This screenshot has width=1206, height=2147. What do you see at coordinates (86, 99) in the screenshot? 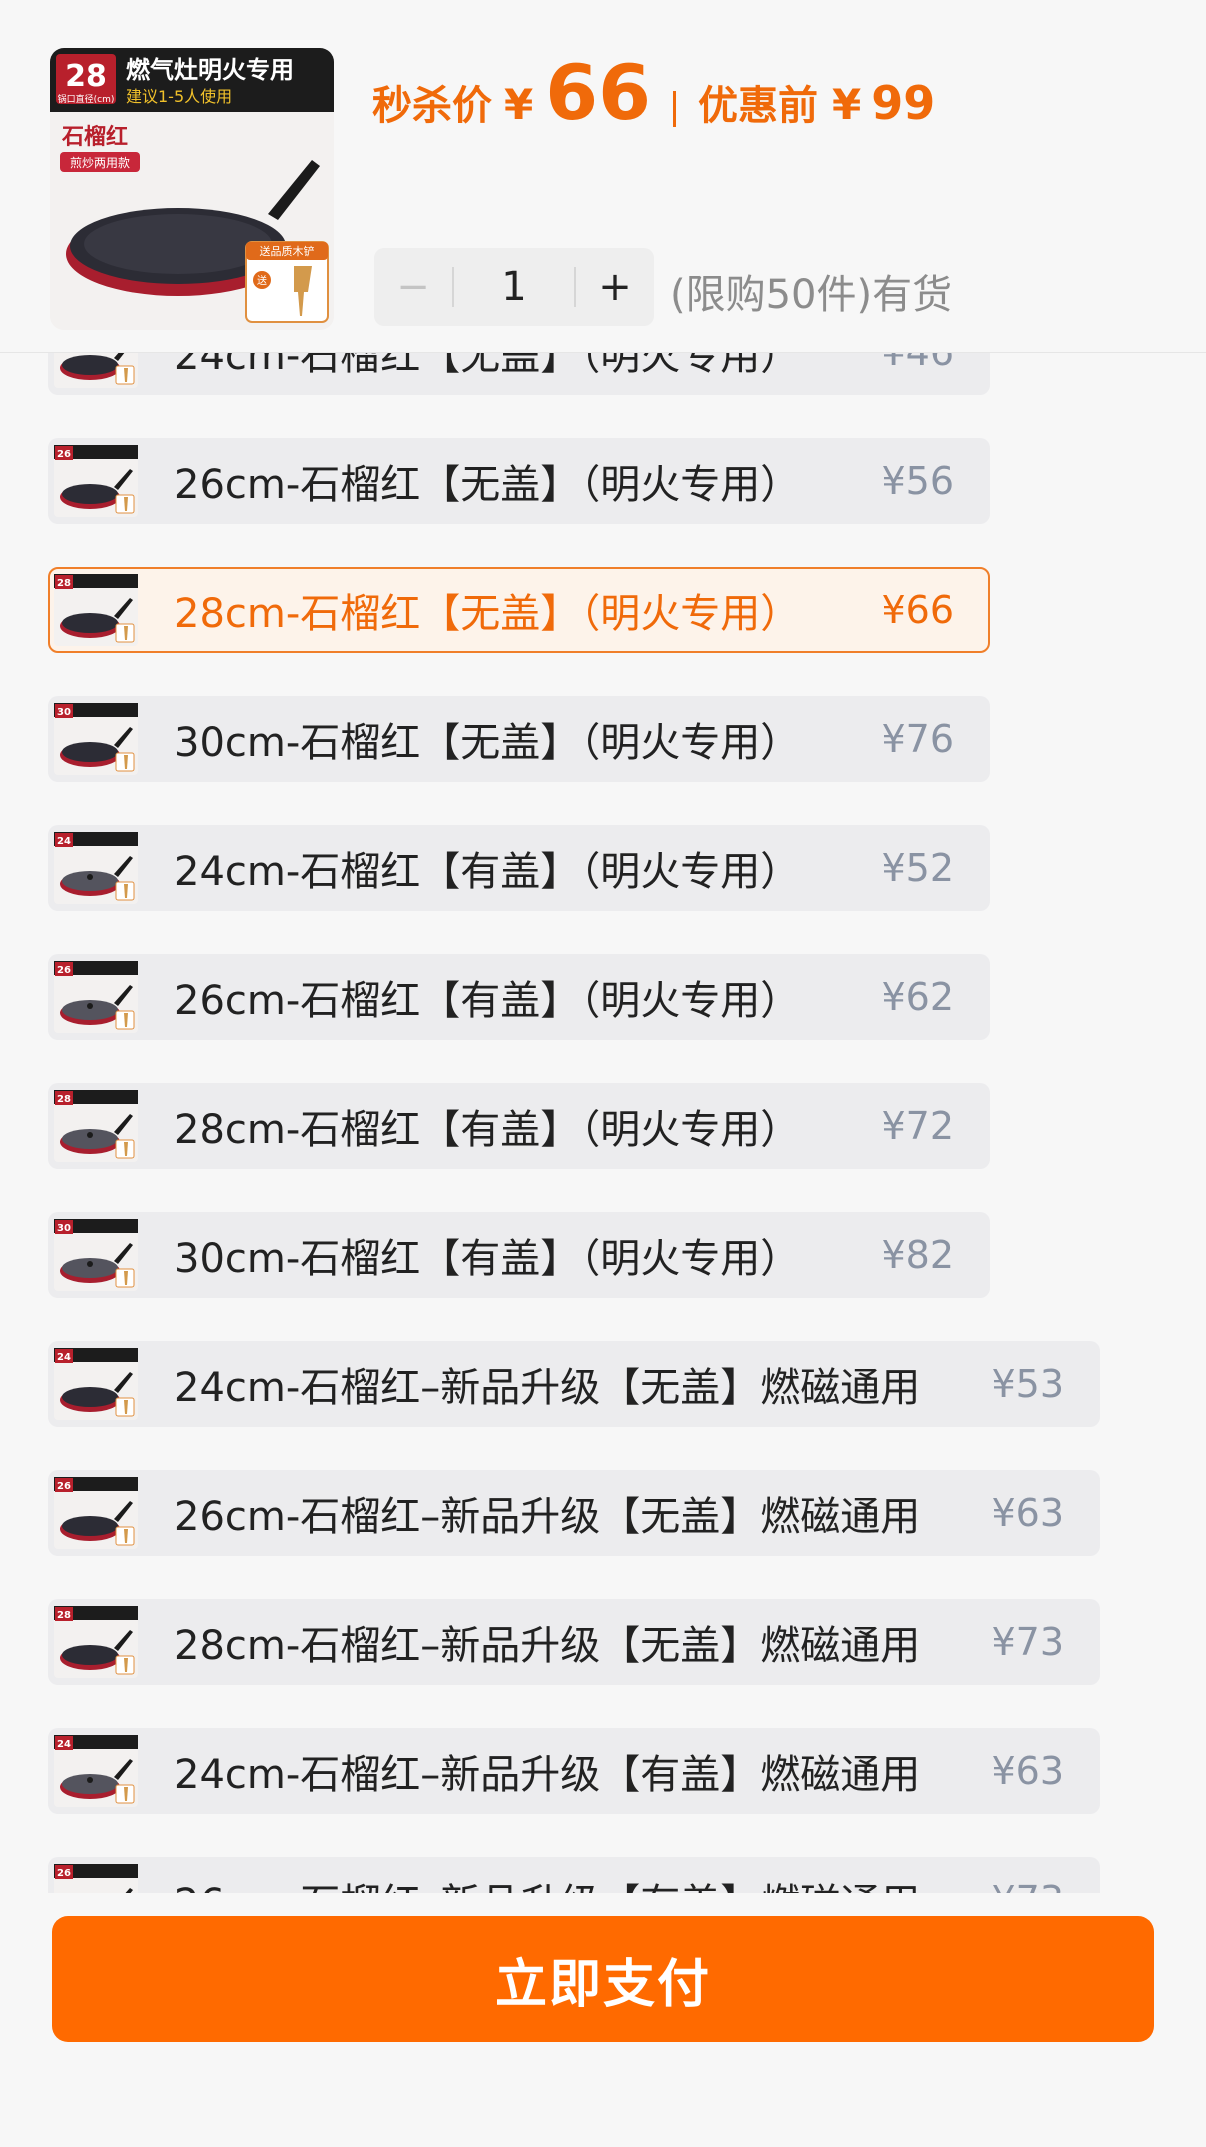
I see `size-badge-note: 锅口直径(cm)` at bounding box center [86, 99].